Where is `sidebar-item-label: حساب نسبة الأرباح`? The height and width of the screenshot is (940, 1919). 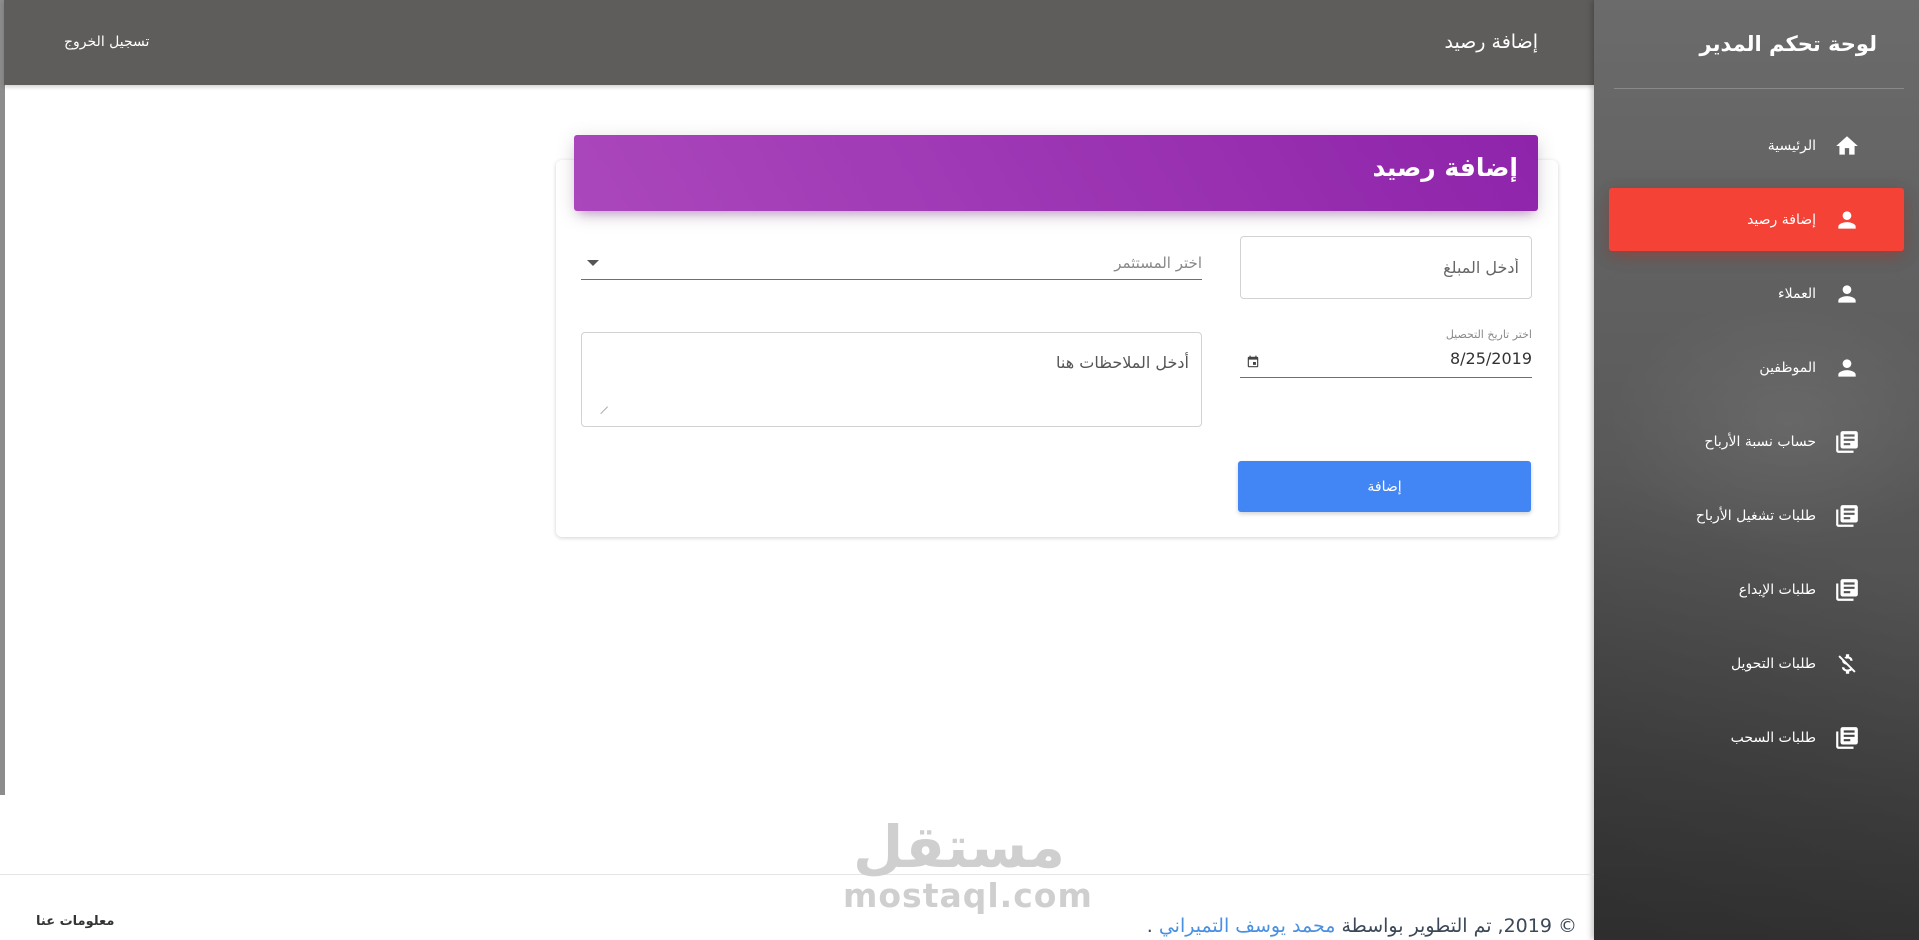 sidebar-item-label: حساب نسبة الأرباح is located at coordinates (1760, 441).